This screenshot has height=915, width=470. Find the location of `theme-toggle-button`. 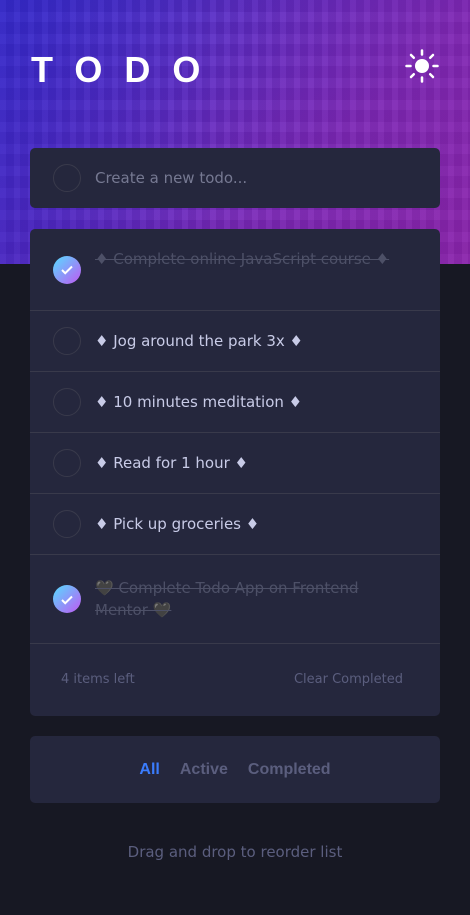

theme-toggle-button is located at coordinates (422, 68).